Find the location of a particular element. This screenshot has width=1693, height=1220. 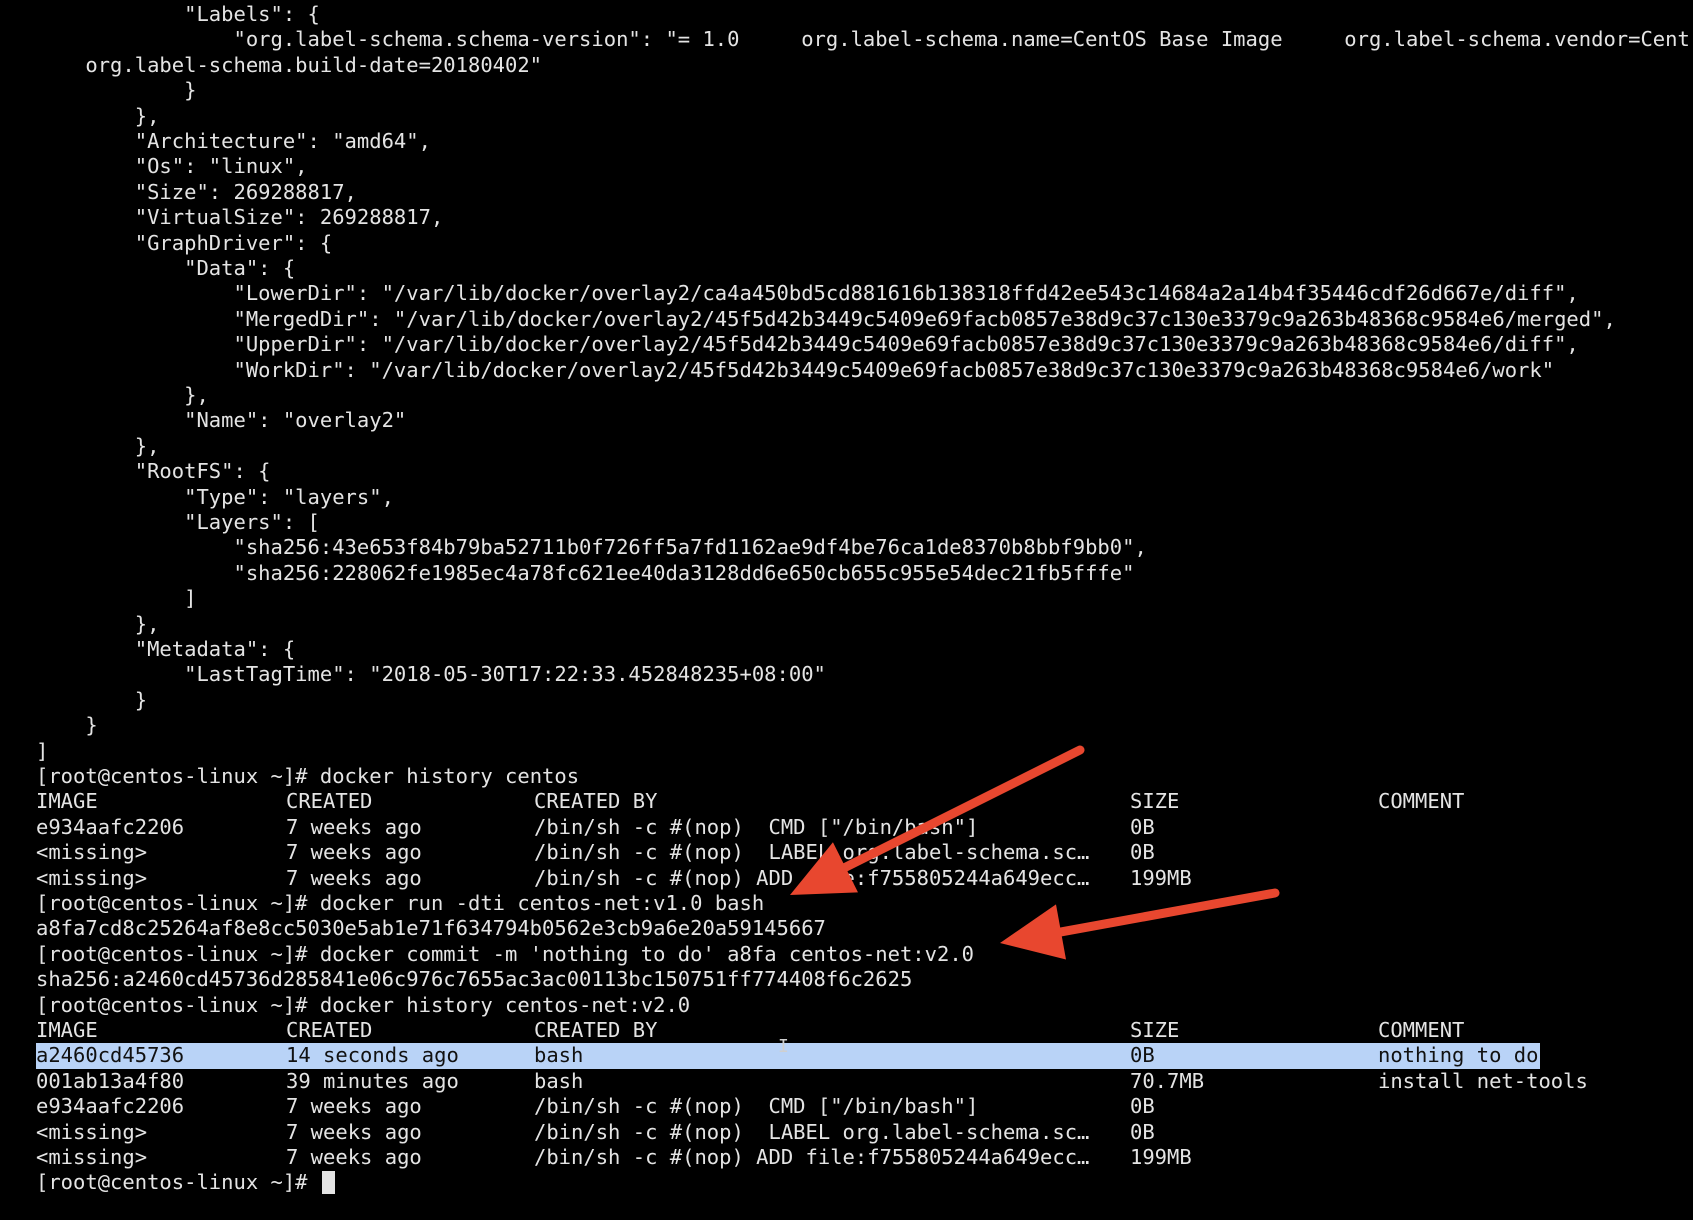

table-cell: 70.7MB is located at coordinates (1167, 1080).